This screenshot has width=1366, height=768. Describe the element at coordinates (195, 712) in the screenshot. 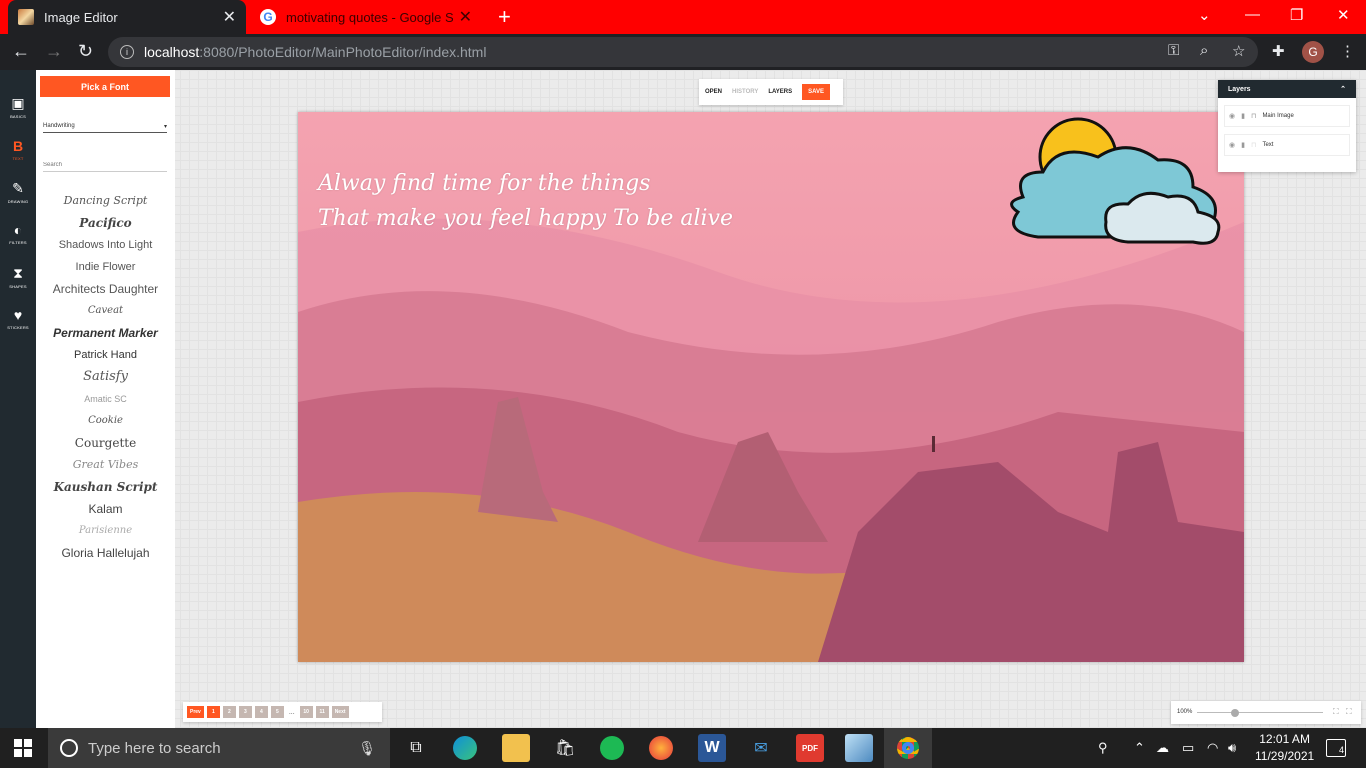

I see `prev-button: Prev` at that location.